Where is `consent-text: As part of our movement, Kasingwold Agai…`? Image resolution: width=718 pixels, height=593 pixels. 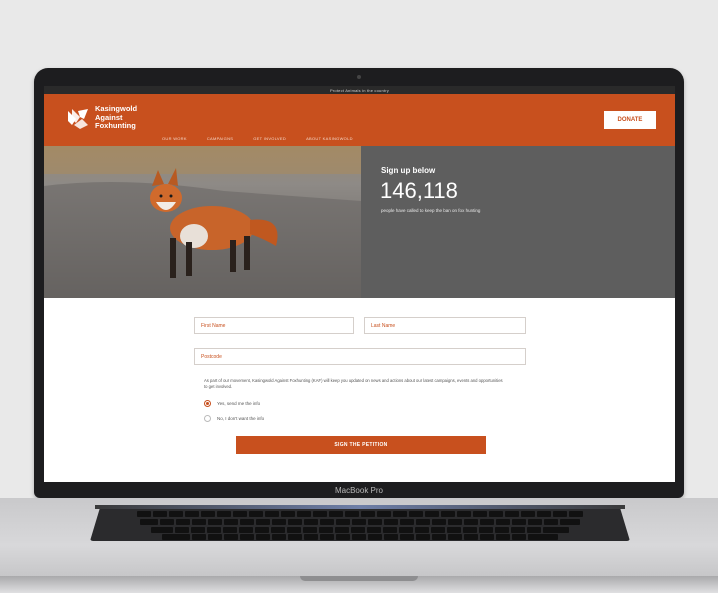 consent-text: As part of our movement, Kasingwold Agai… is located at coordinates (353, 383).